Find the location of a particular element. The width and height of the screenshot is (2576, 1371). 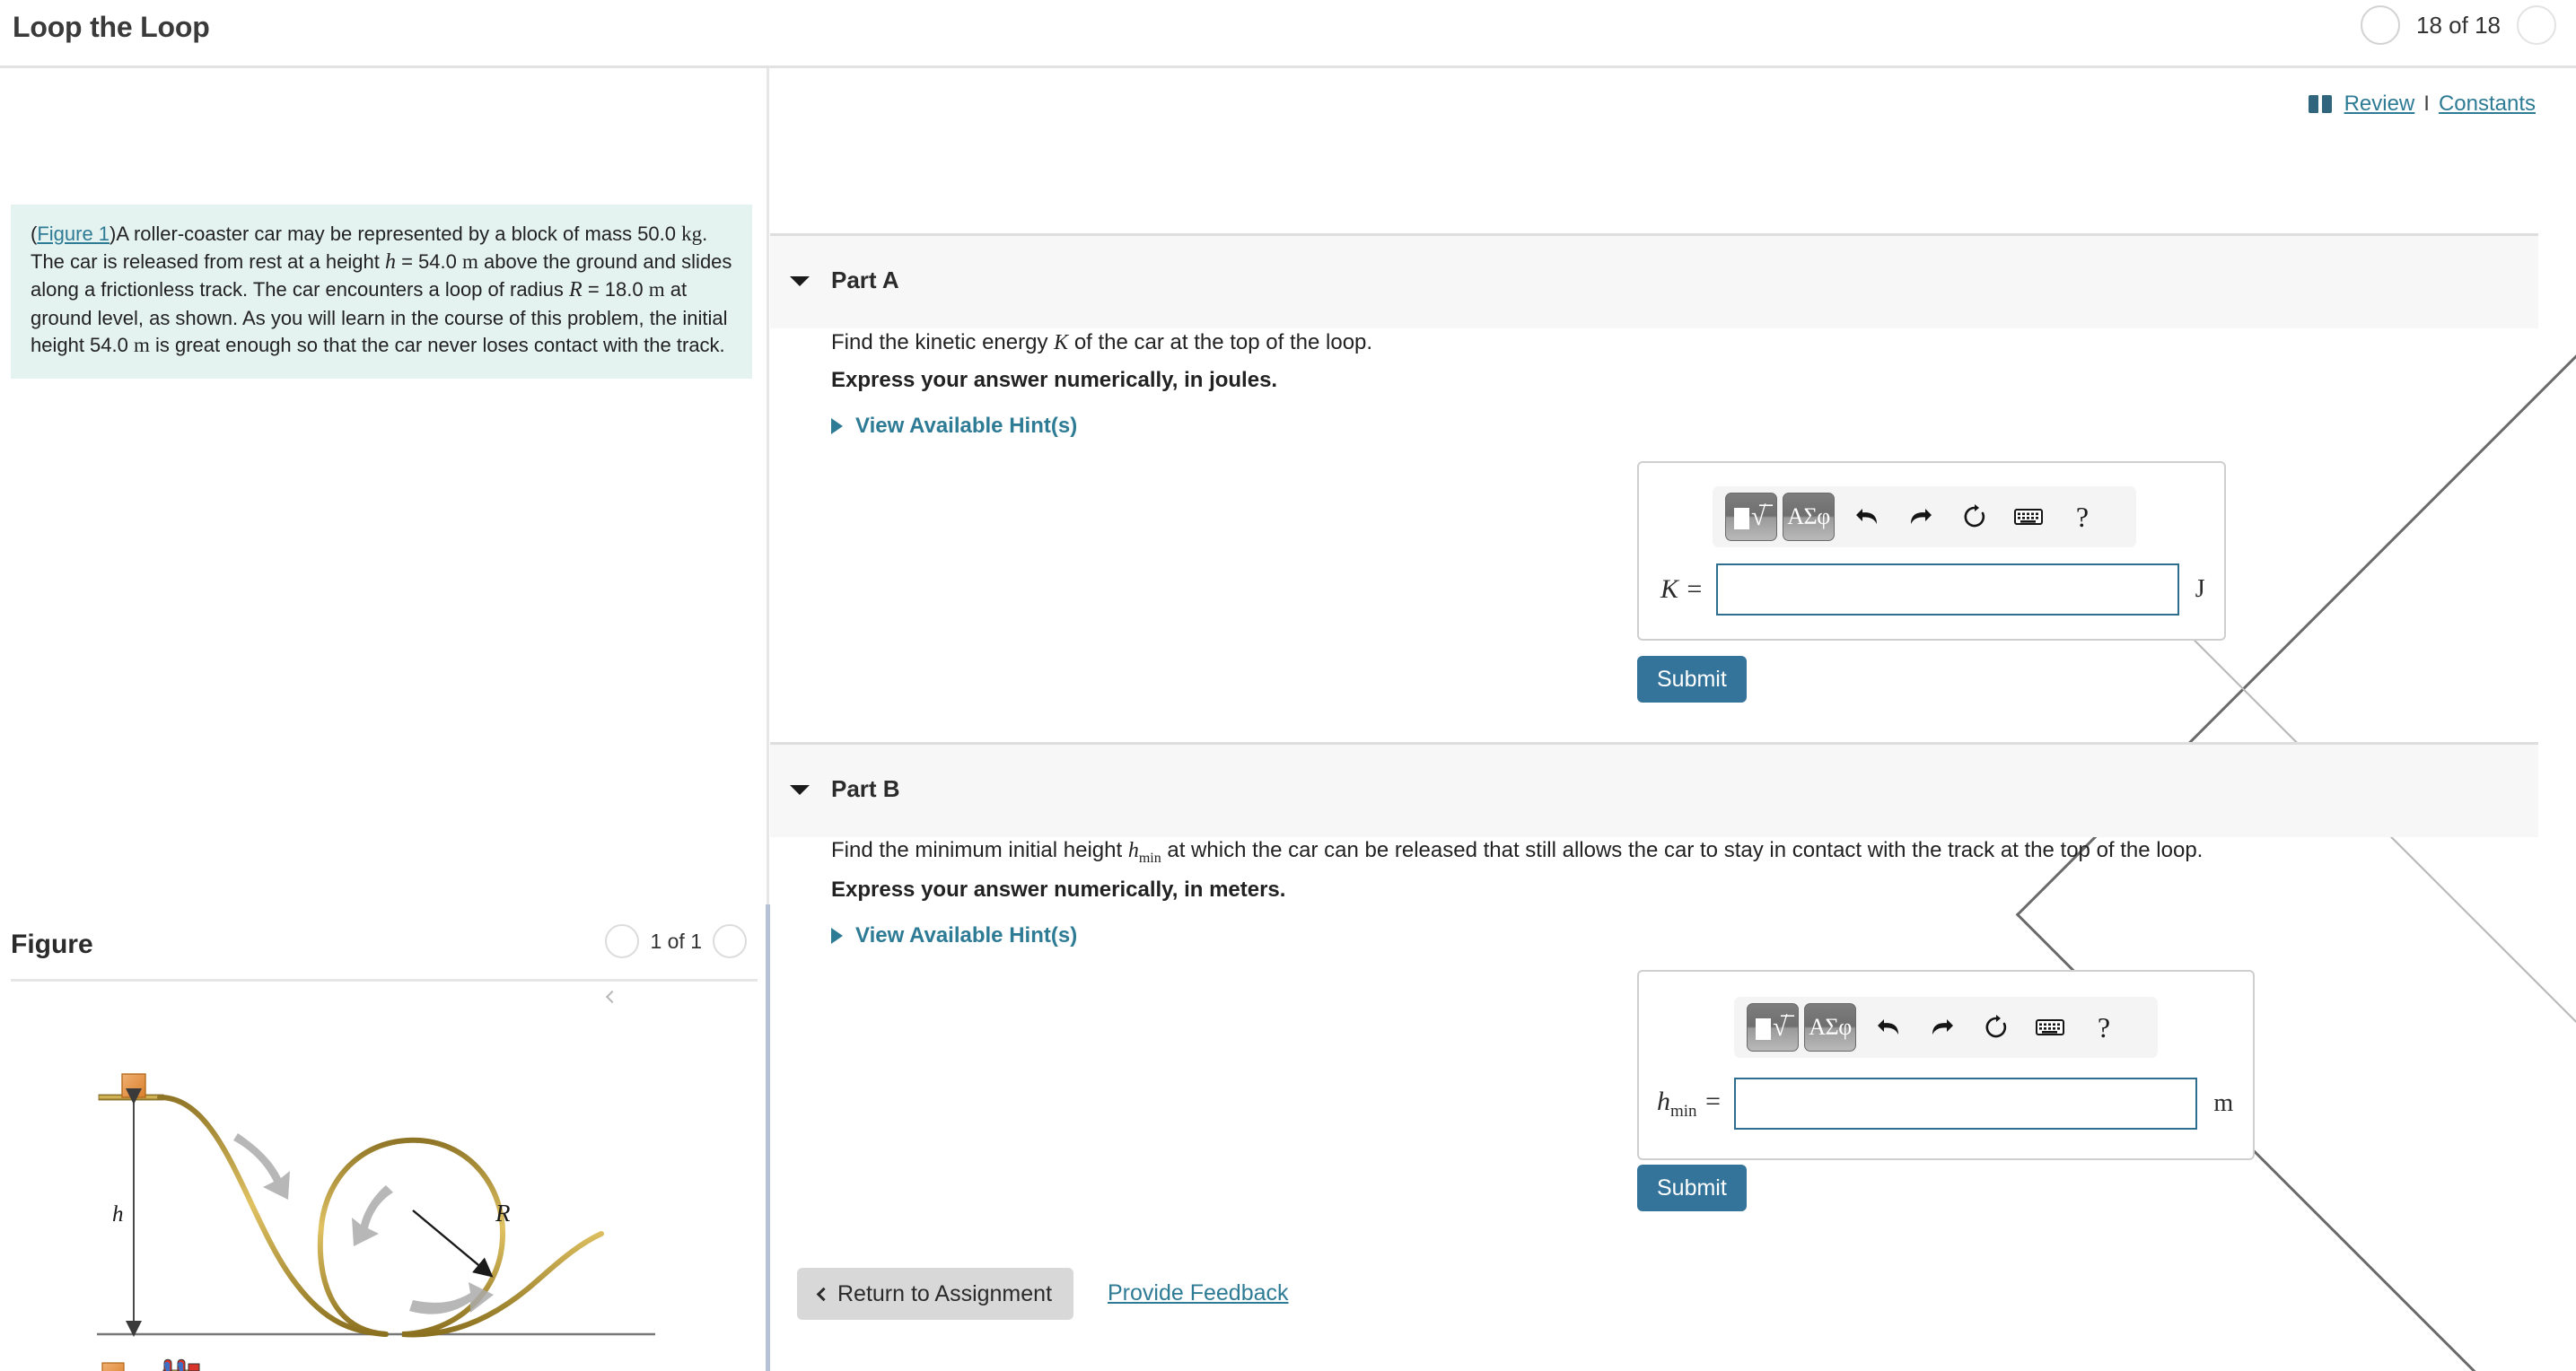

part-b-math-toolbar: √̅ ΑΣφ ? is located at coordinates (1946, 1027).